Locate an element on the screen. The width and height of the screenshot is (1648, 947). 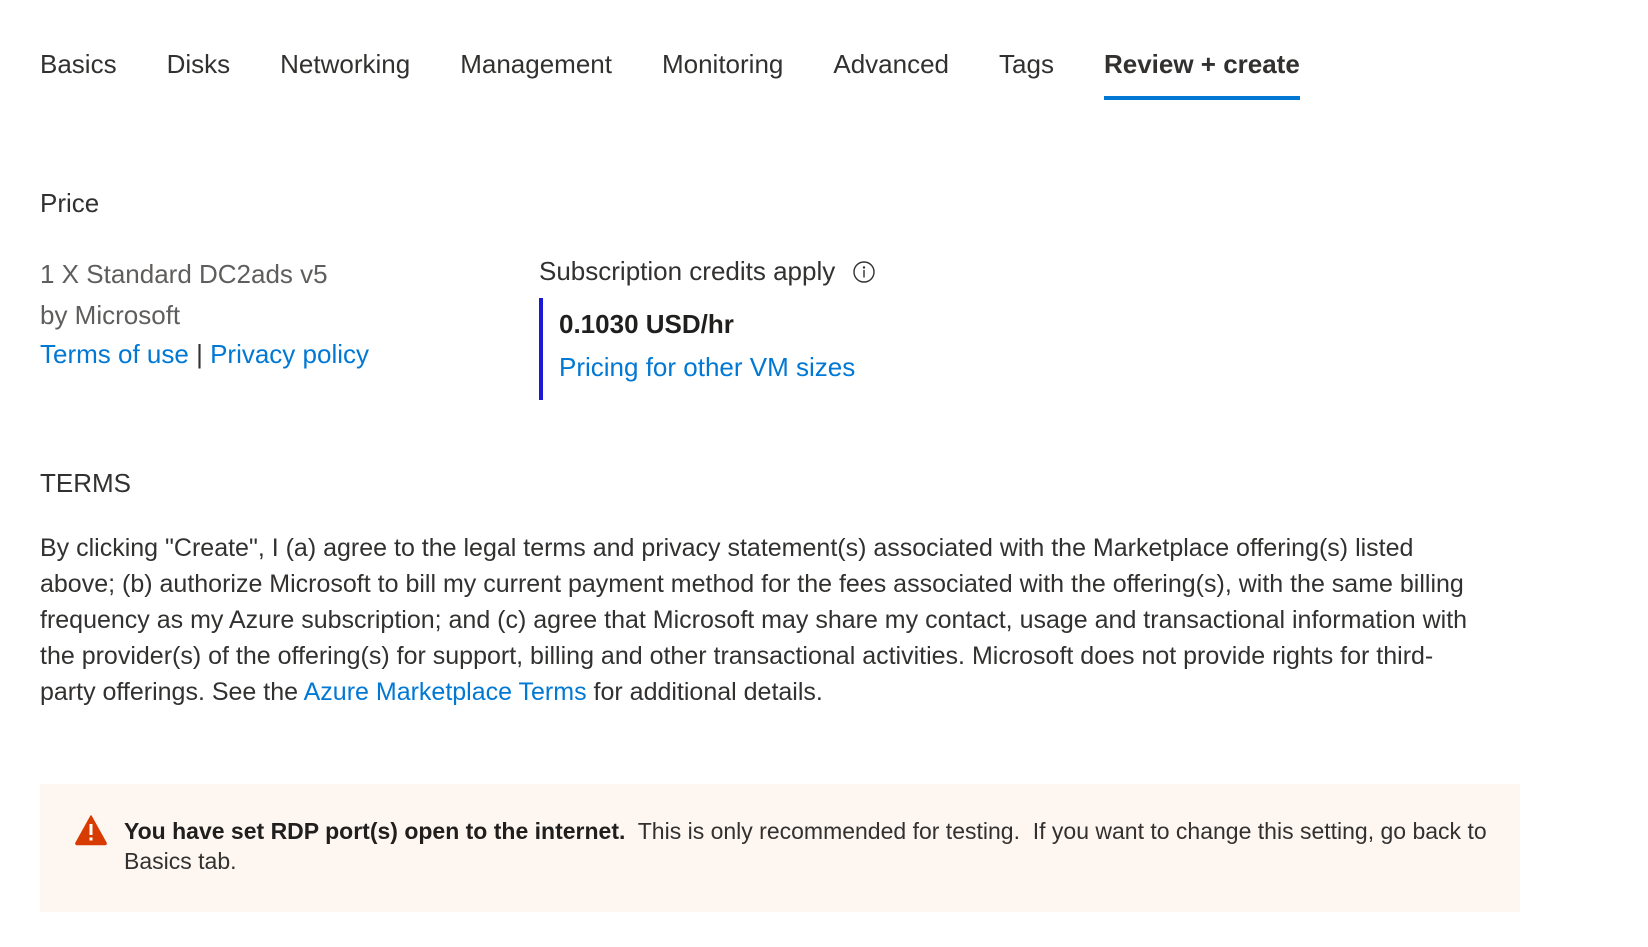
tab-tags: Tags is located at coordinates (1026, 73).